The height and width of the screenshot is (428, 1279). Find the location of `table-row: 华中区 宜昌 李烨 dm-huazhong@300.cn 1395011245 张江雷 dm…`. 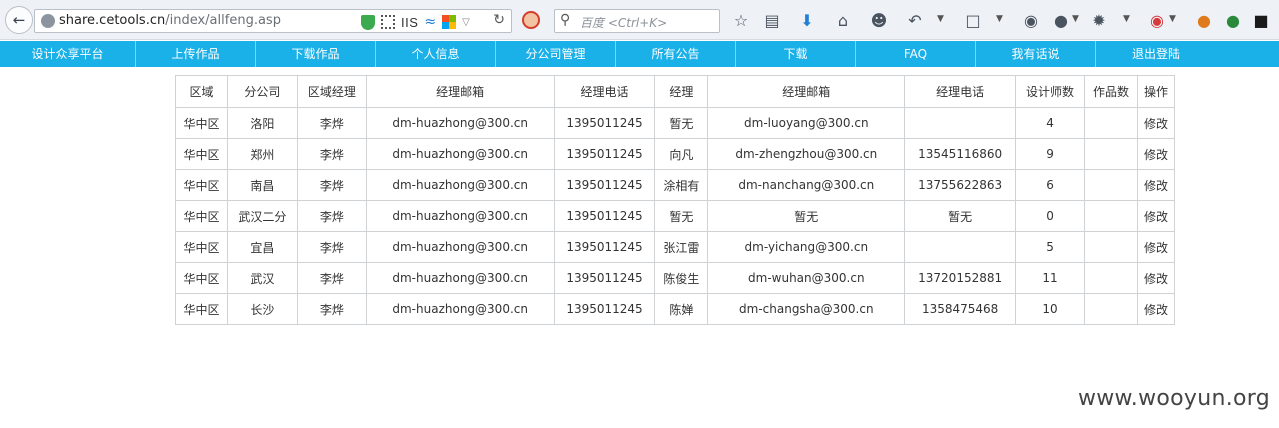

table-row: 华中区 宜昌 李烨 dm-huazhong@300.cn 1395011245 张江雷 dm… is located at coordinates (675, 247).